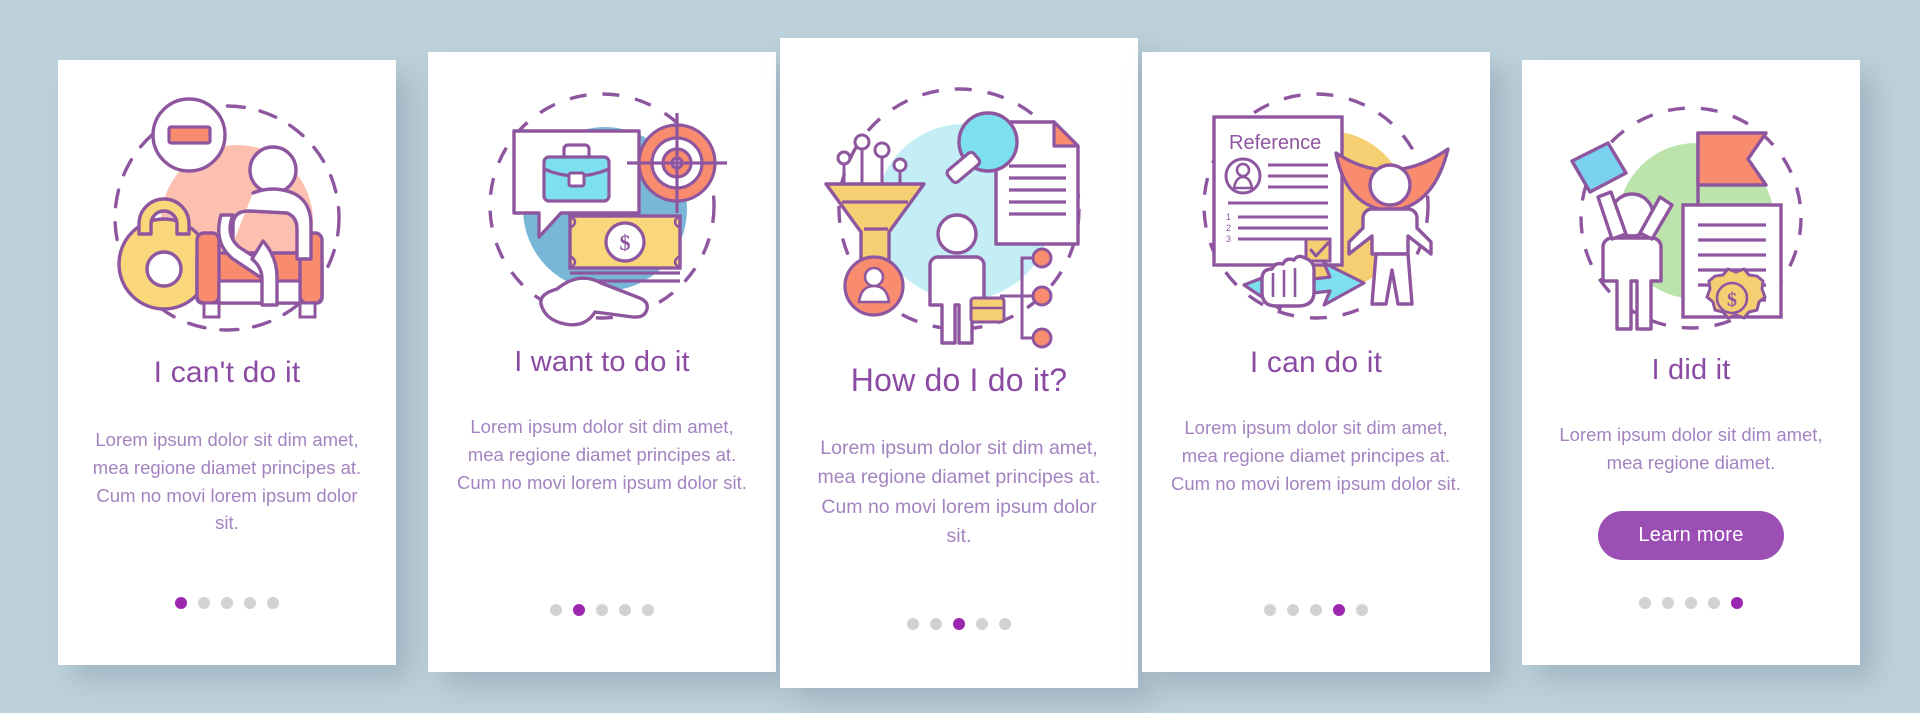  What do you see at coordinates (1691, 535) in the screenshot?
I see `learn-more-button: Learn more` at bounding box center [1691, 535].